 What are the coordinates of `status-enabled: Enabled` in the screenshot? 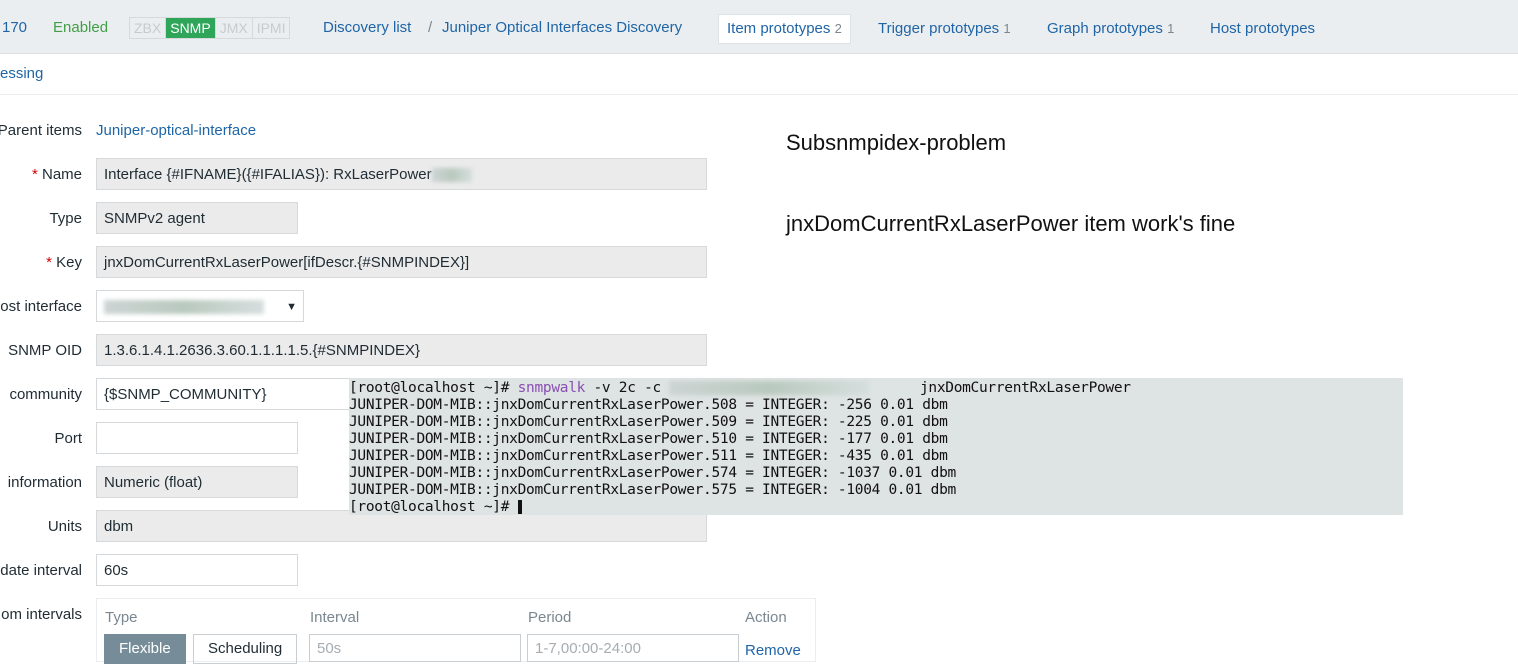 It's located at (80, 27).